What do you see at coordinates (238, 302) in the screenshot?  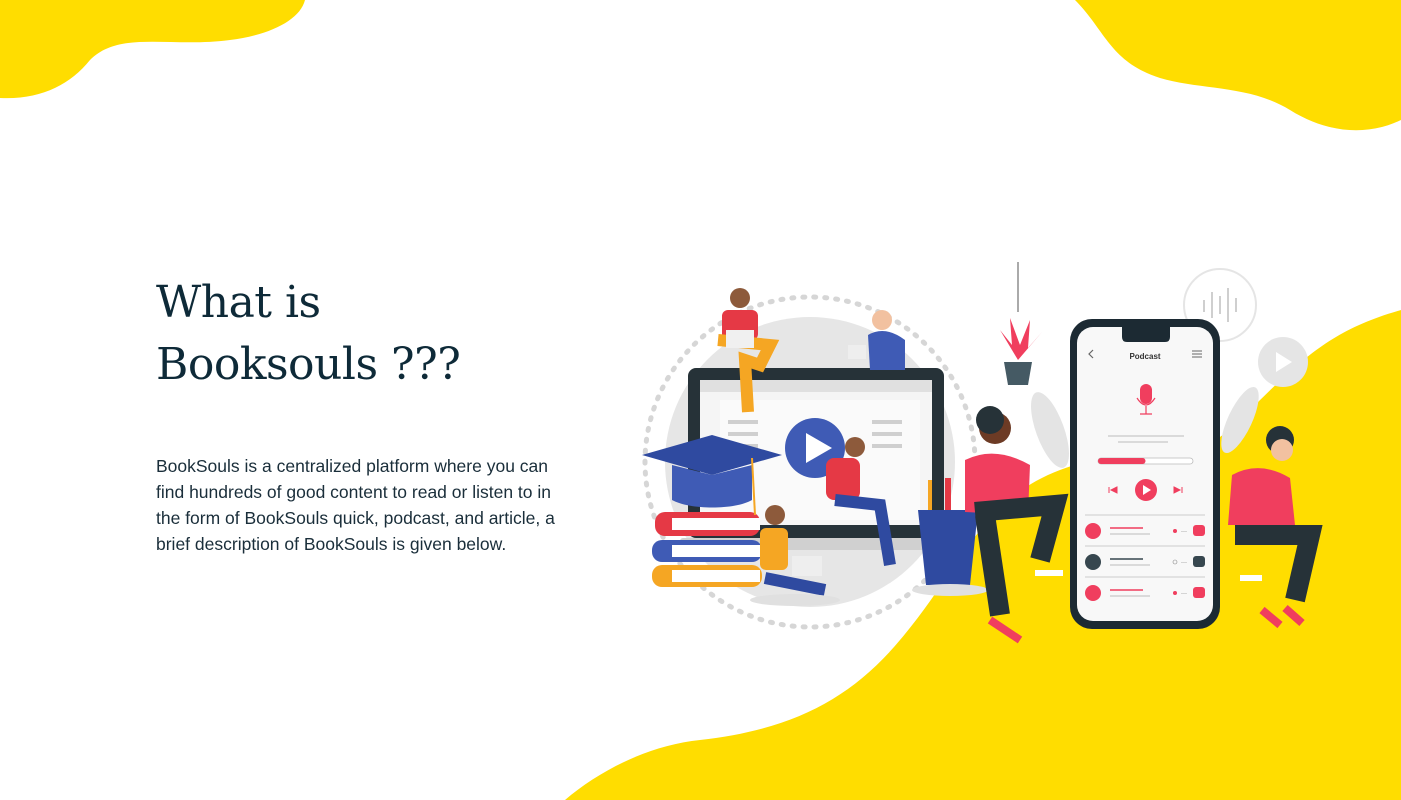 I see `page-title-line-1: What is` at bounding box center [238, 302].